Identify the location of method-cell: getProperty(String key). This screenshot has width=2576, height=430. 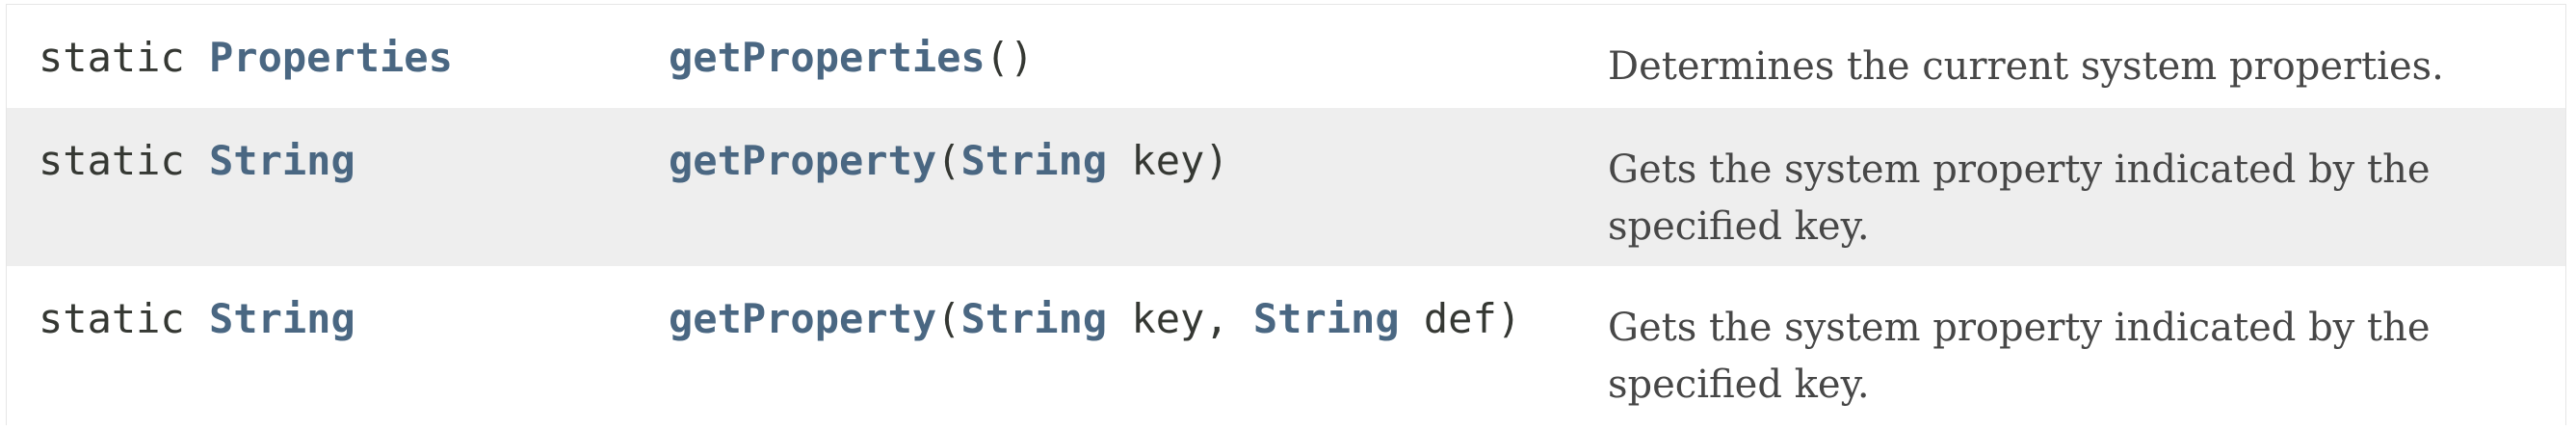
(949, 161).